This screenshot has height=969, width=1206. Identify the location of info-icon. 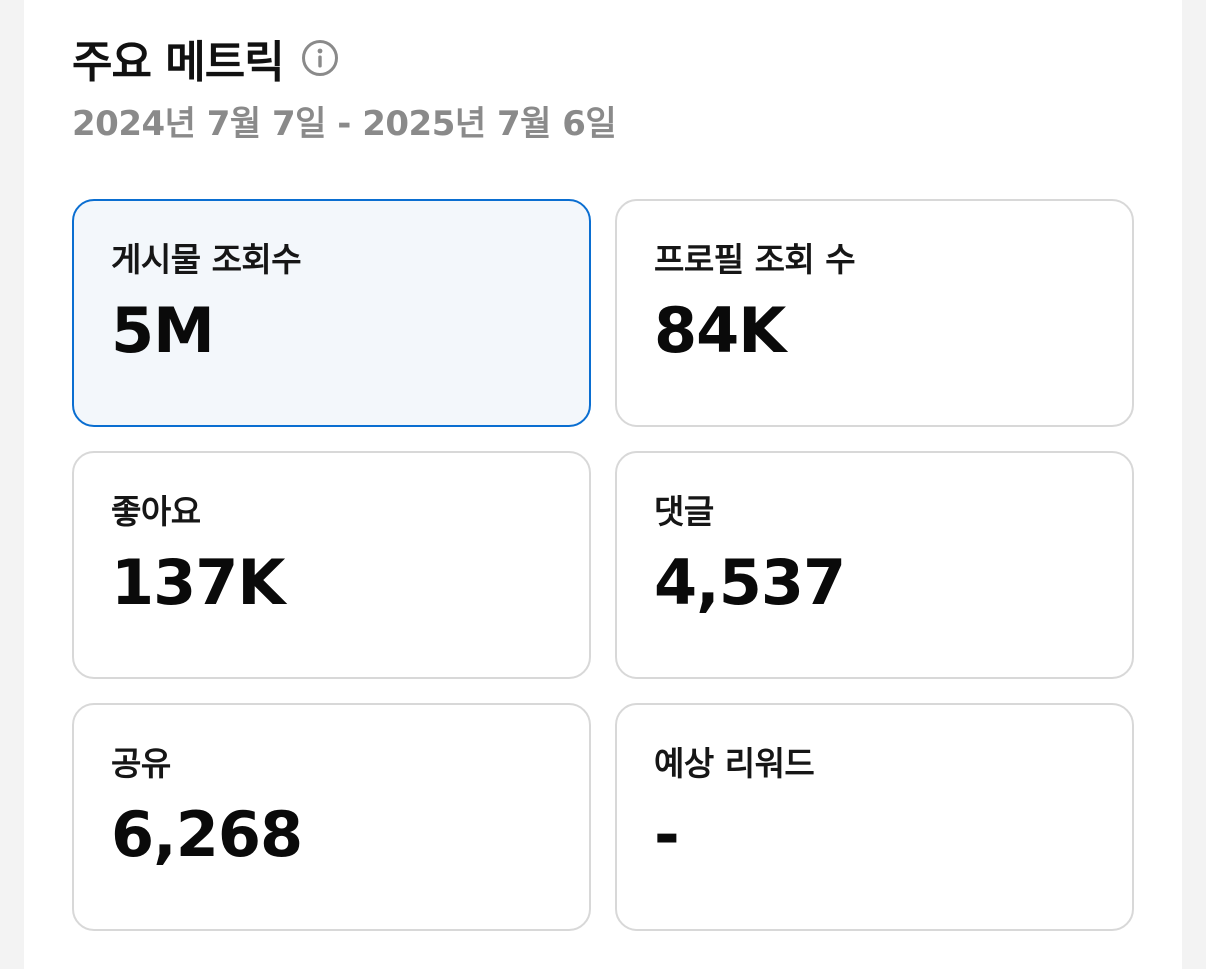
(320, 58).